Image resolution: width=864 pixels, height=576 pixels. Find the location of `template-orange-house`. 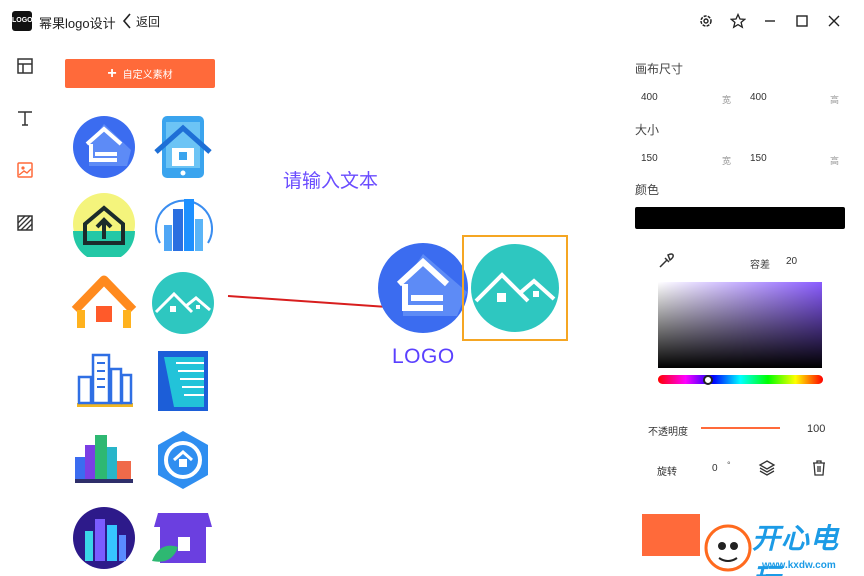

template-orange-house is located at coordinates (104, 303).